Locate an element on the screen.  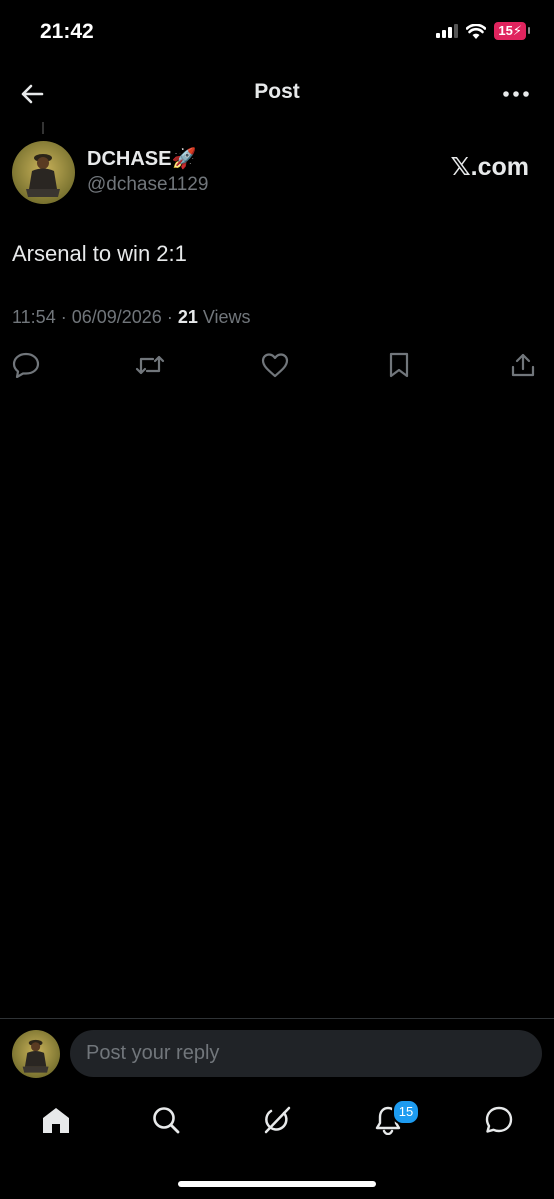
messages-icon is located at coordinates (499, 1119).